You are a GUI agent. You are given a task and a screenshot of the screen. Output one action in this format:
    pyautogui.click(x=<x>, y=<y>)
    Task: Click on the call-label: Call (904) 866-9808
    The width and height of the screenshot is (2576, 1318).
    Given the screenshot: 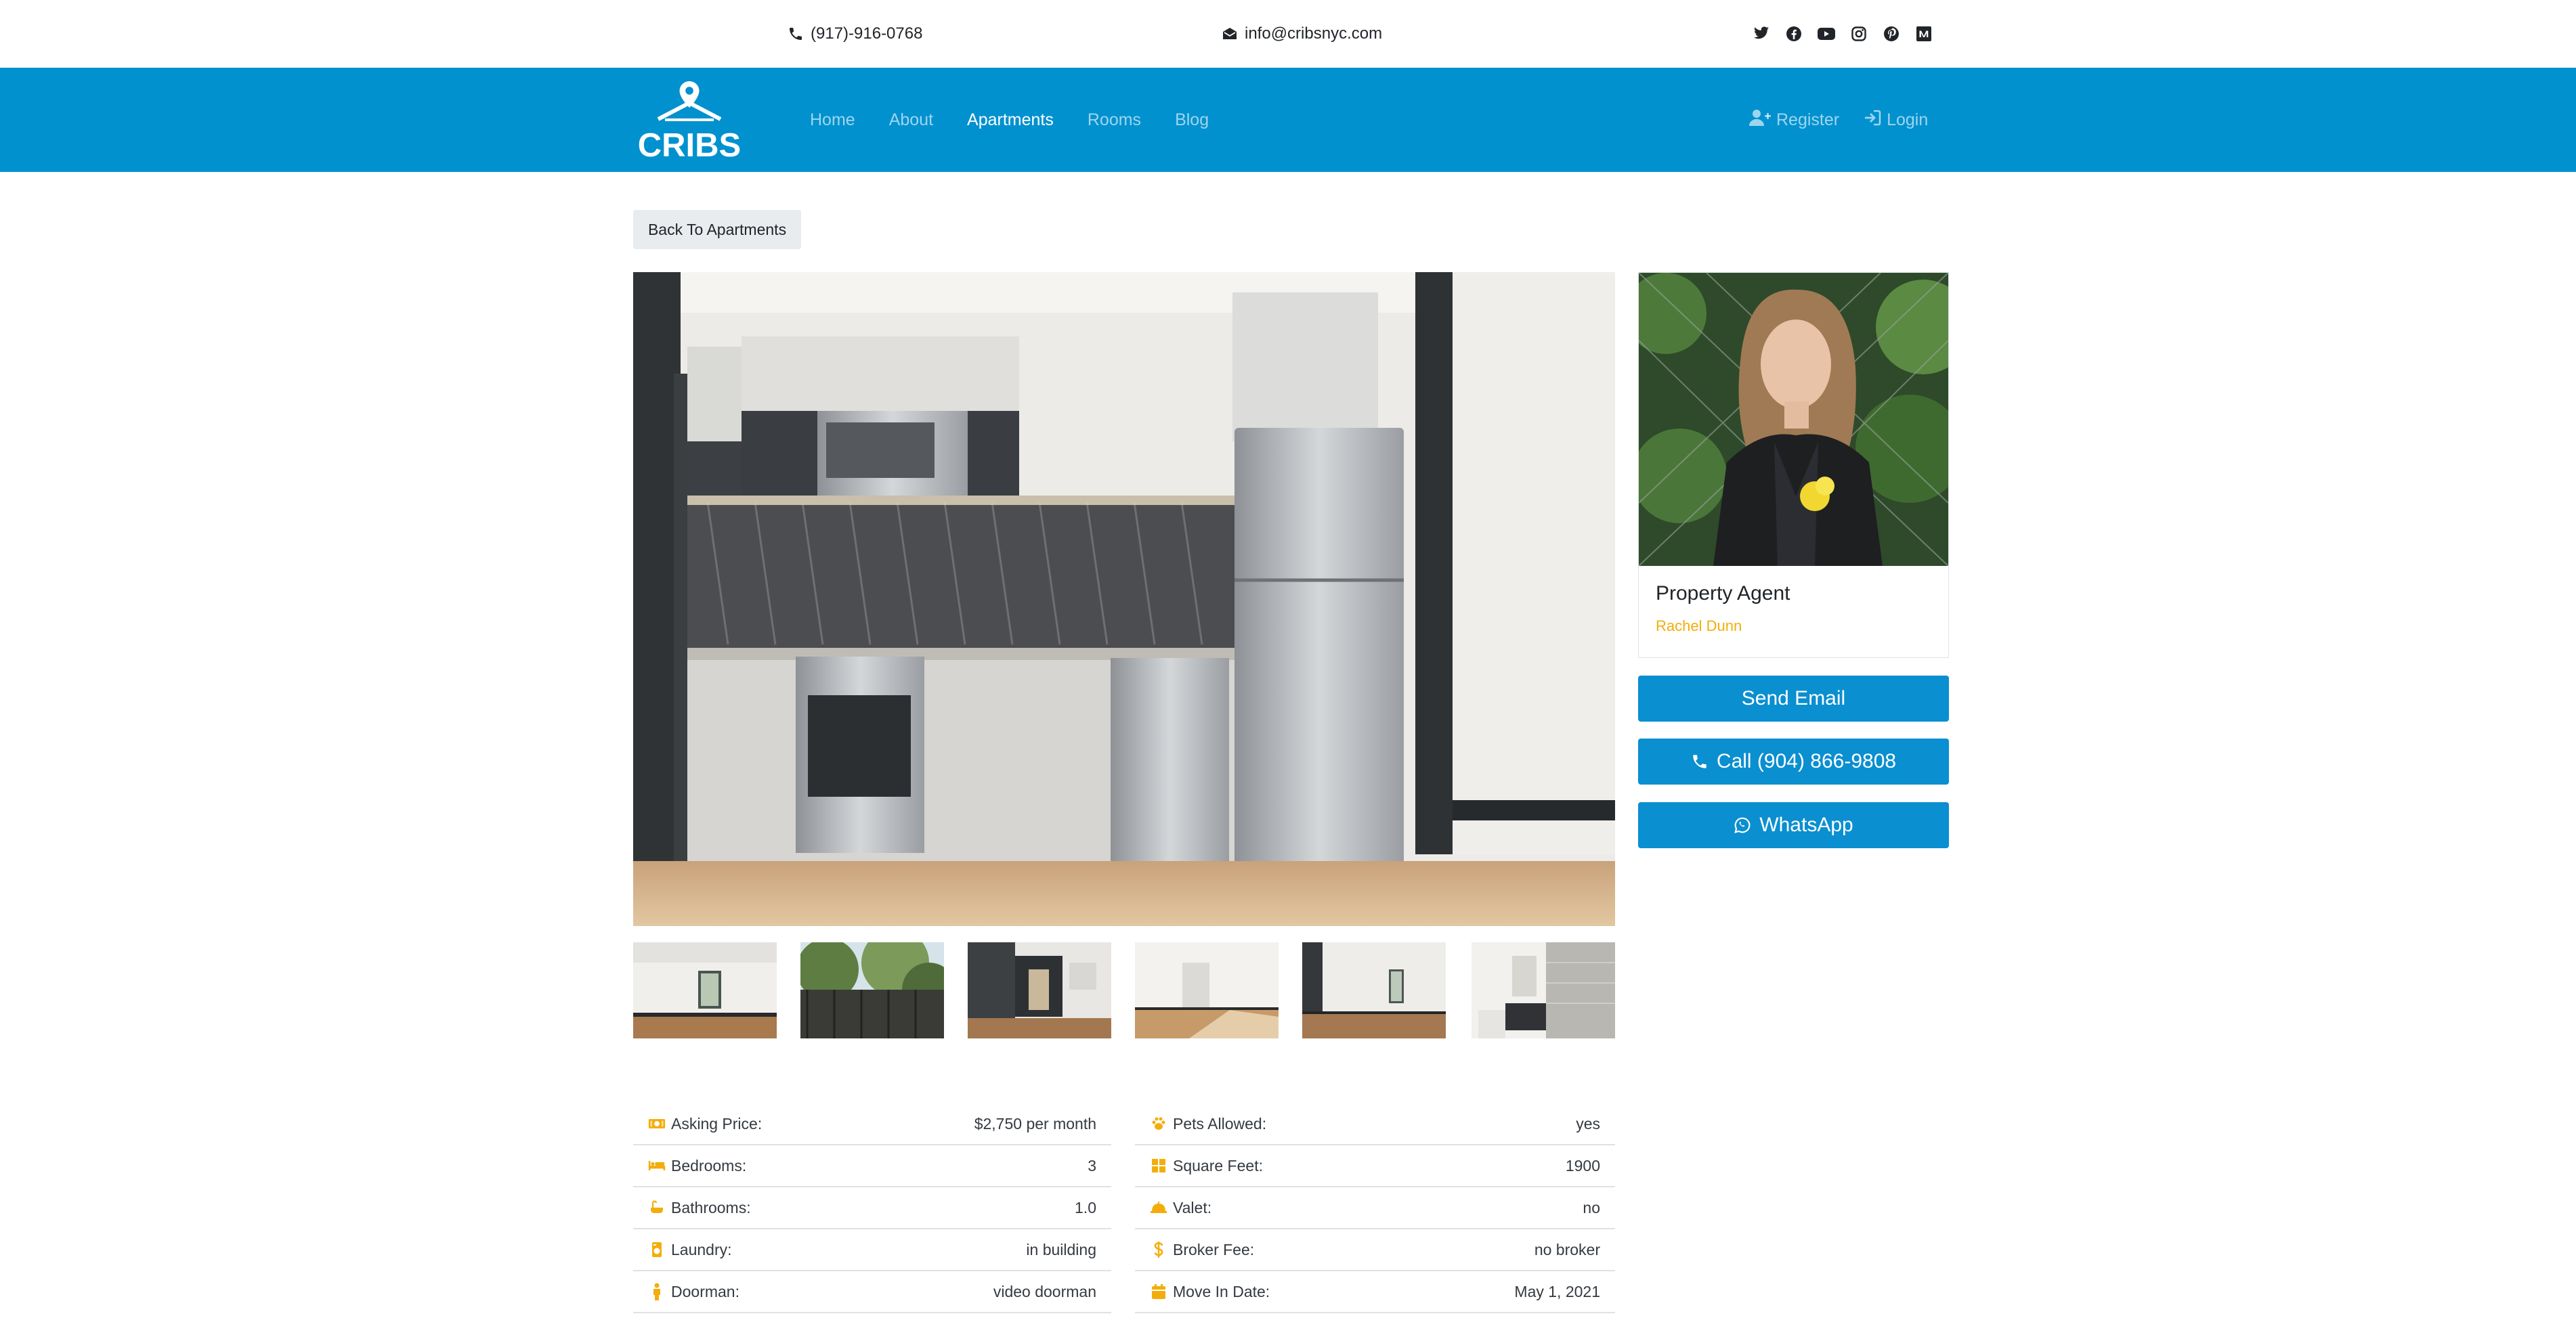 What is the action you would take?
    pyautogui.click(x=1806, y=761)
    